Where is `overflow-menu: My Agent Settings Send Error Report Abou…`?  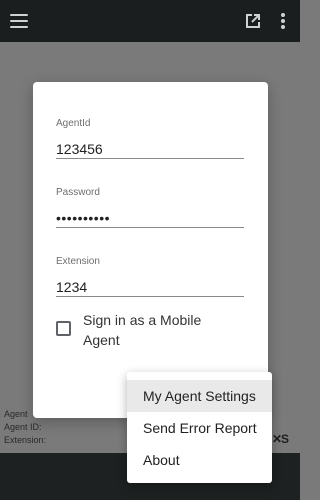
overflow-menu: My Agent Settings Send Error Report Abou… is located at coordinates (199, 427).